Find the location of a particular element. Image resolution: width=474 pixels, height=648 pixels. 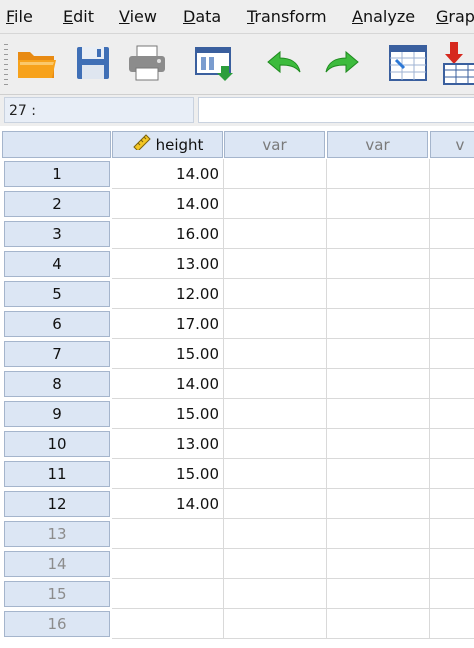

row-header: 6 is located at coordinates (57, 324).